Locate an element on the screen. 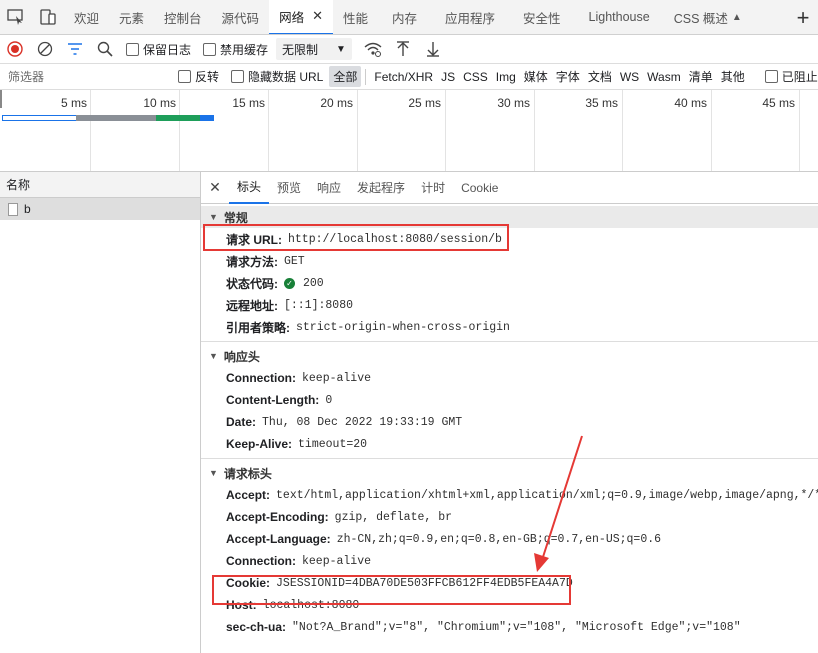  name-column-header: 名称 is located at coordinates (100, 185).